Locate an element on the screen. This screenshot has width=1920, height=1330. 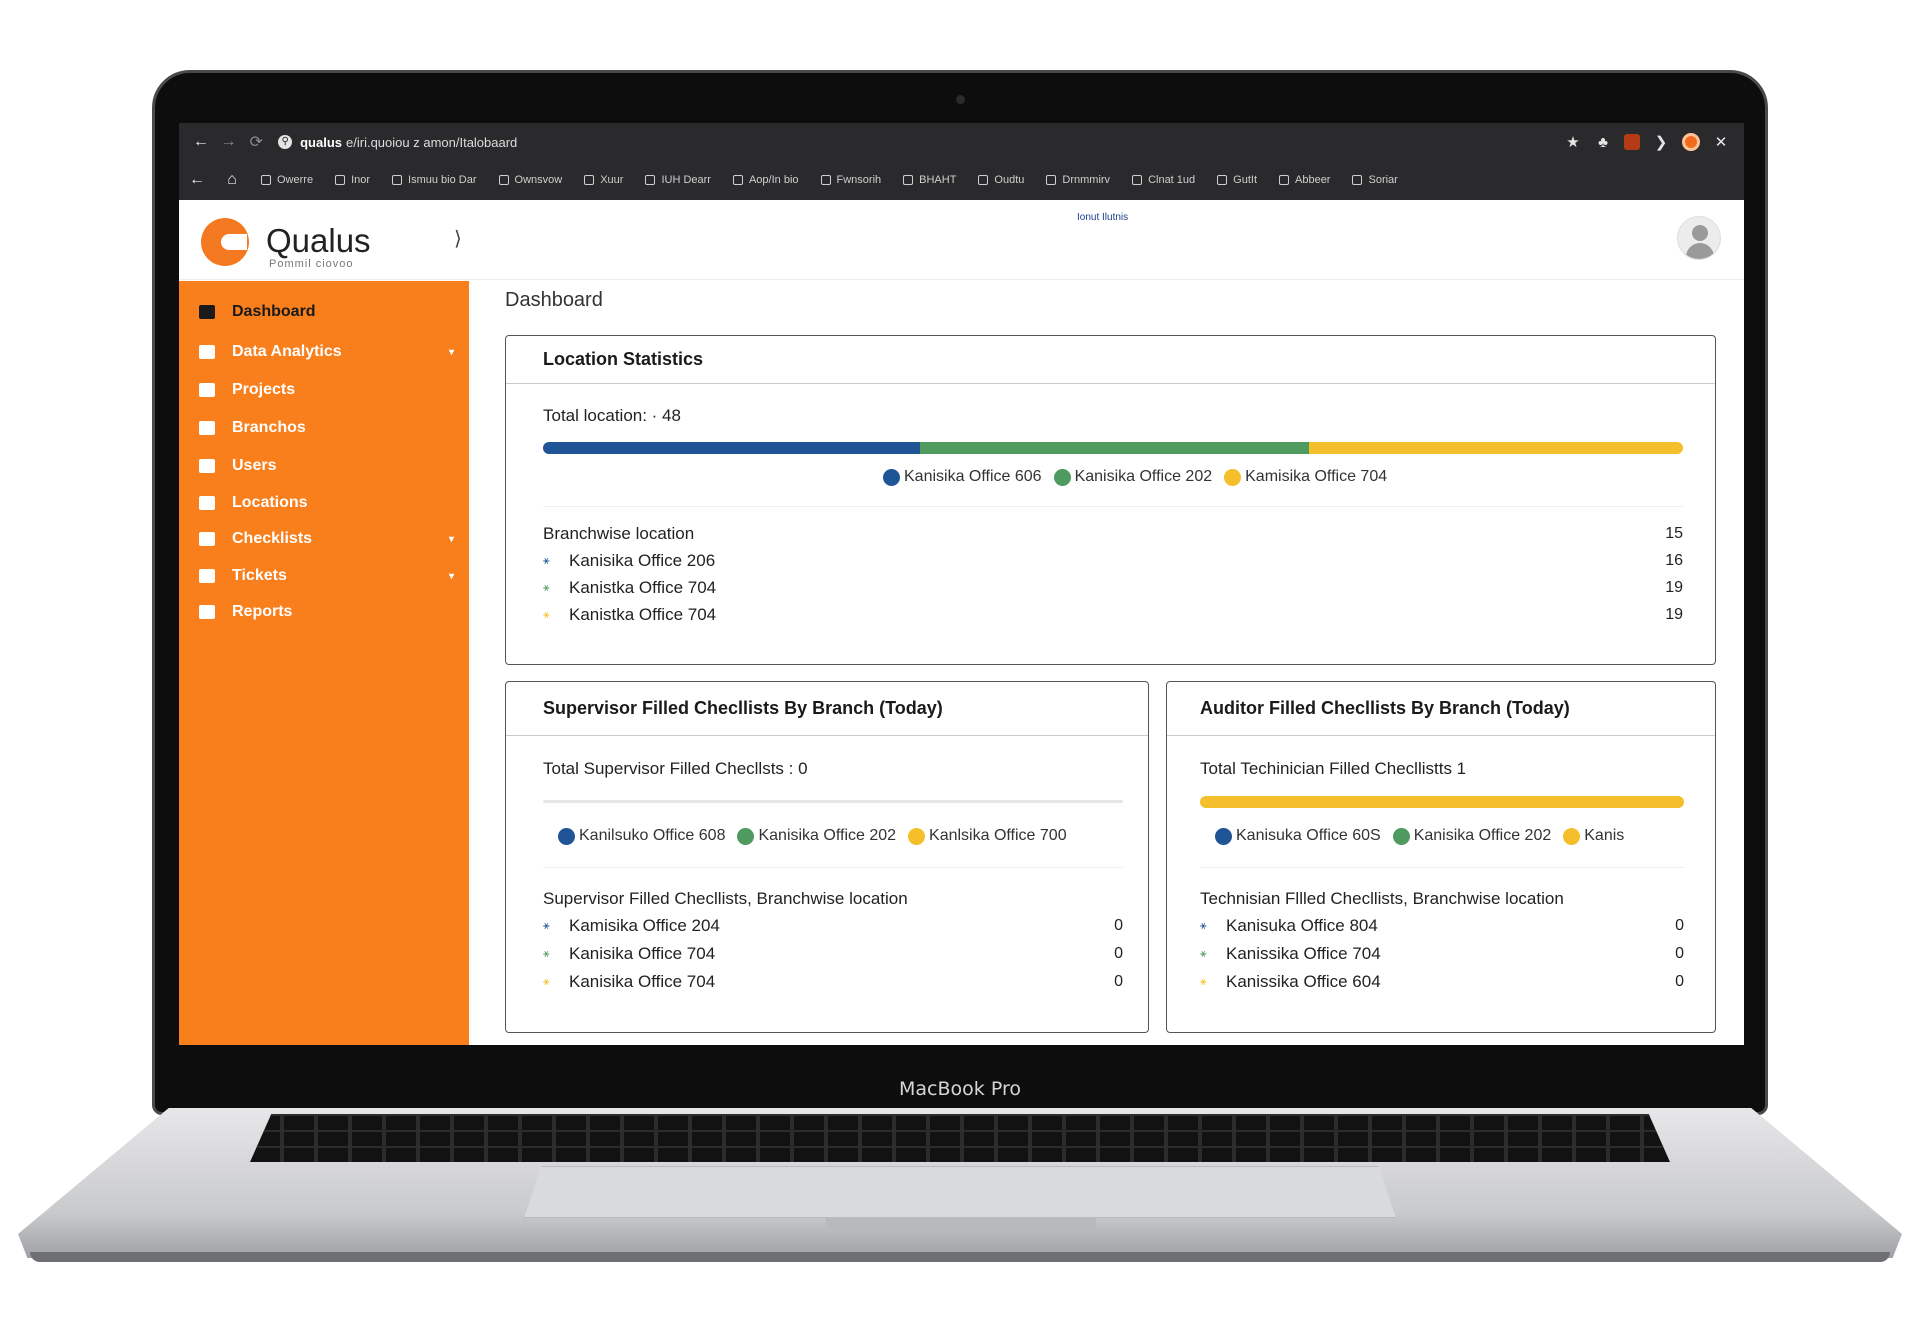
bookmark-label: Clnat 1ud is located at coordinates (1172, 180).